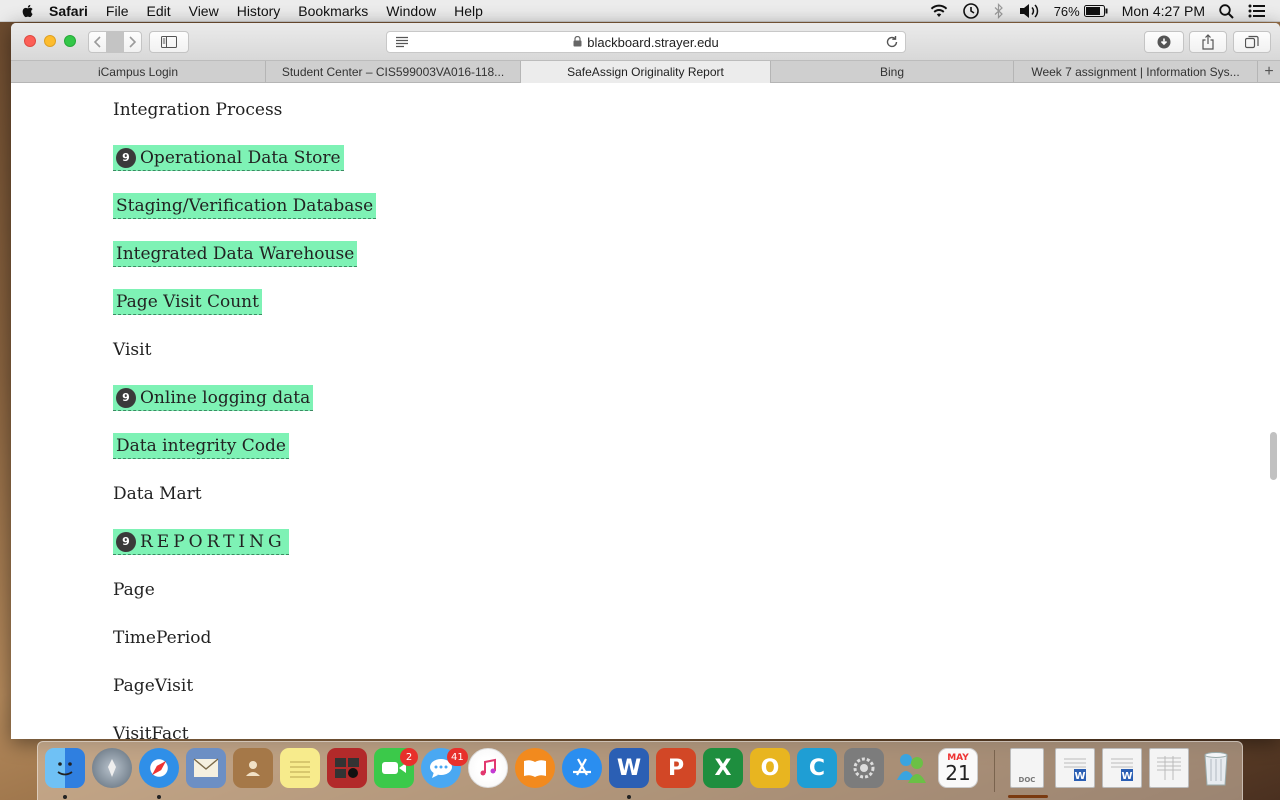  I want to click on mail-icon, so click(206, 768).